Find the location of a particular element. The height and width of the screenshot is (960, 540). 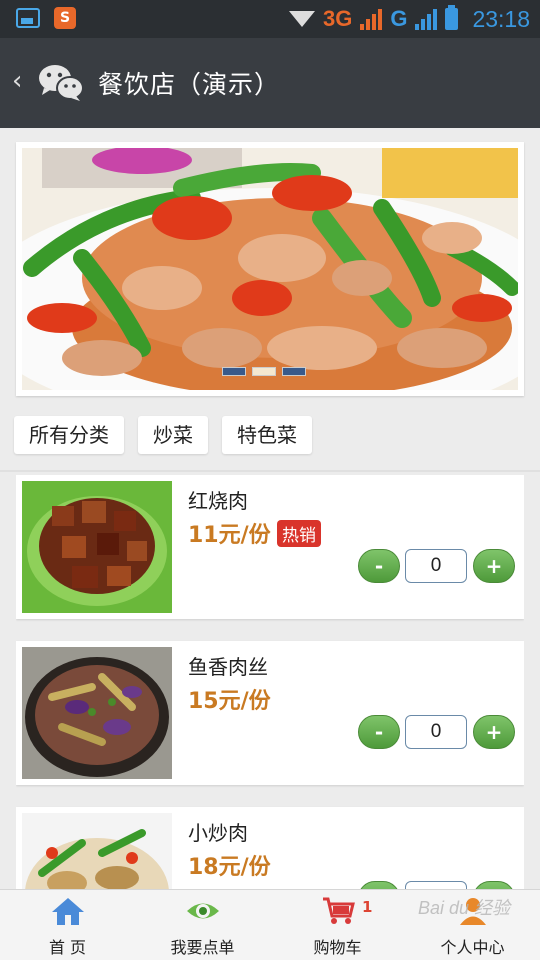

category-all: 所有分类 is located at coordinates (69, 435).